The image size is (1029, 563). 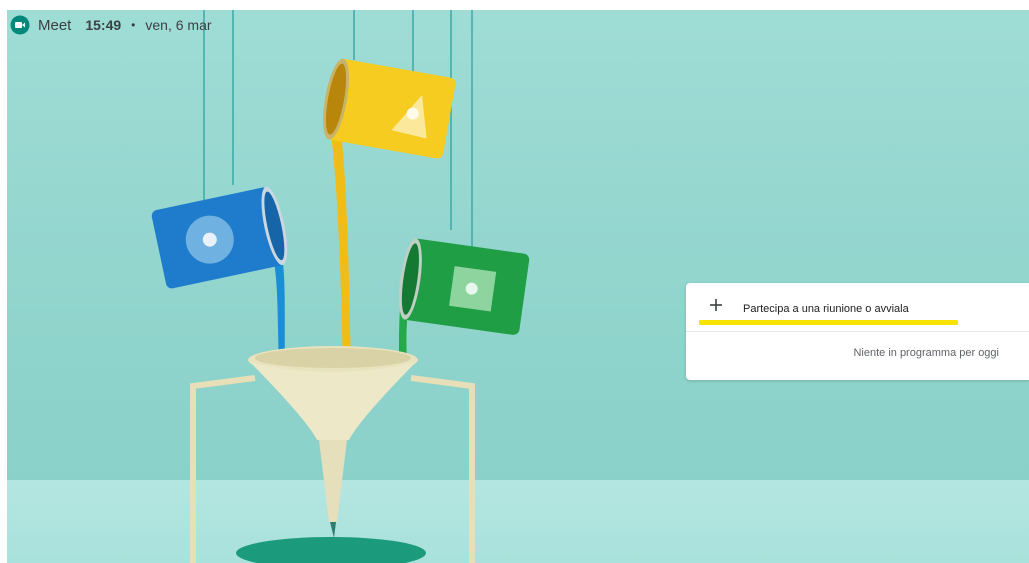 I want to click on card-divider, so click(x=857, y=331).